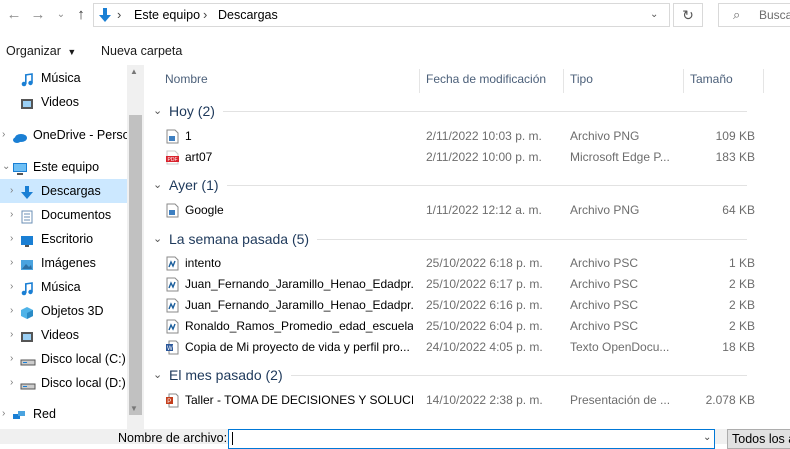  Describe the element at coordinates (28, 288) in the screenshot. I see `music-icon` at that location.